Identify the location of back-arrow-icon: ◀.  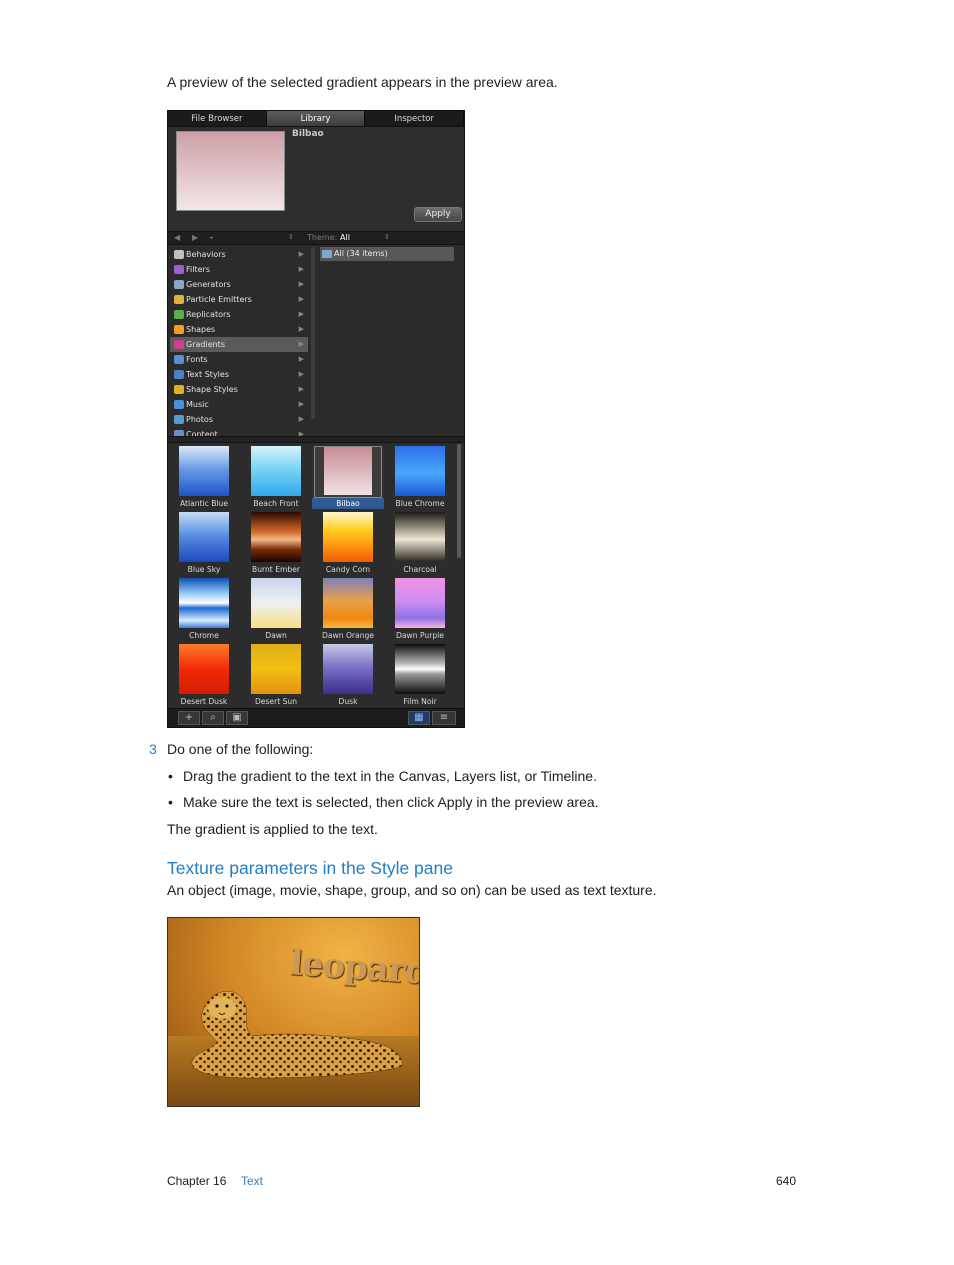
(177, 237).